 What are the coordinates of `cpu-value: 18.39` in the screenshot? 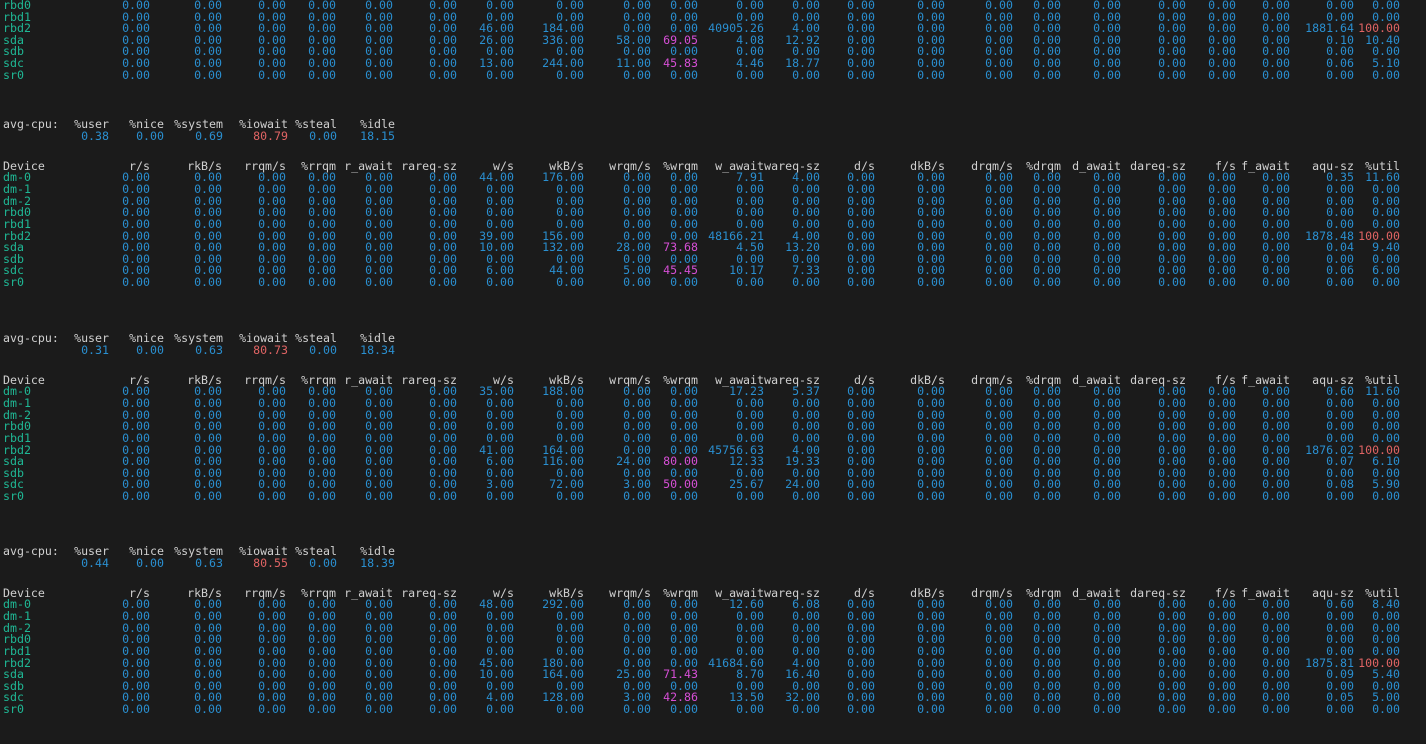 It's located at (377, 562).